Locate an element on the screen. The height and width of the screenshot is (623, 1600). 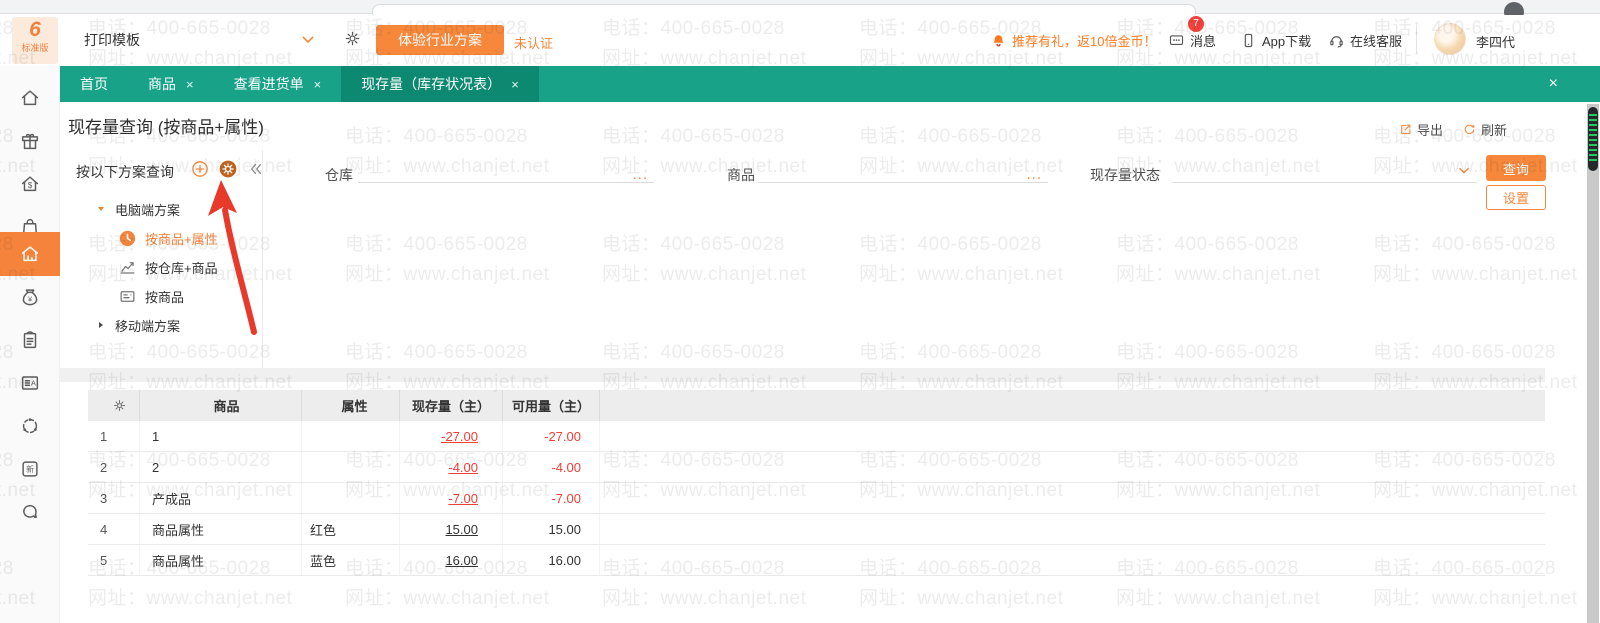
cell-stock-qty: -4.00 is located at coordinates (451, 467).